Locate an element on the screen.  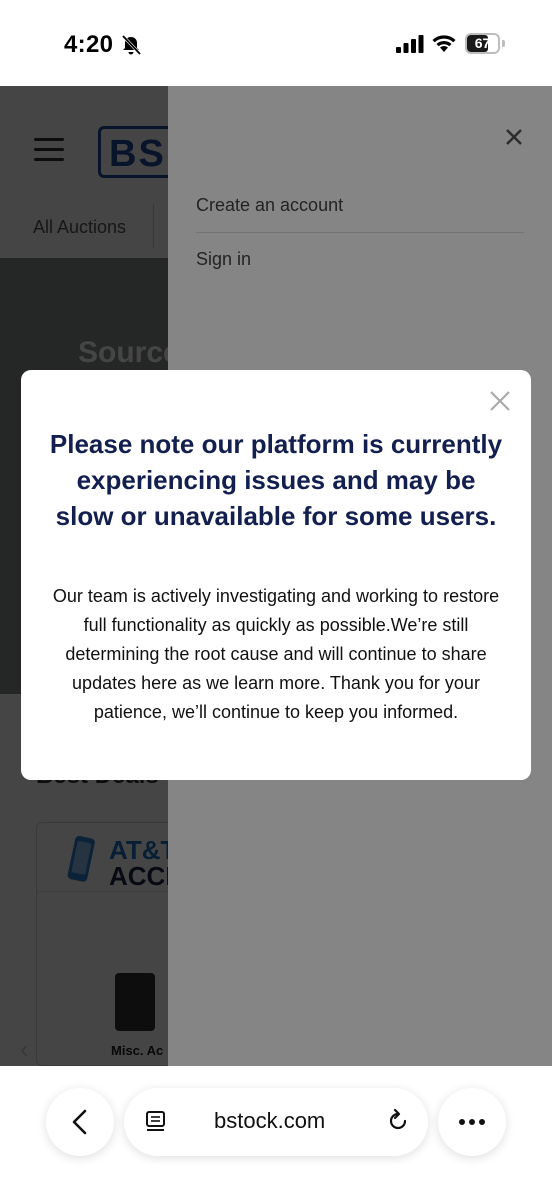
battery-level: 67 is located at coordinates (482, 43).